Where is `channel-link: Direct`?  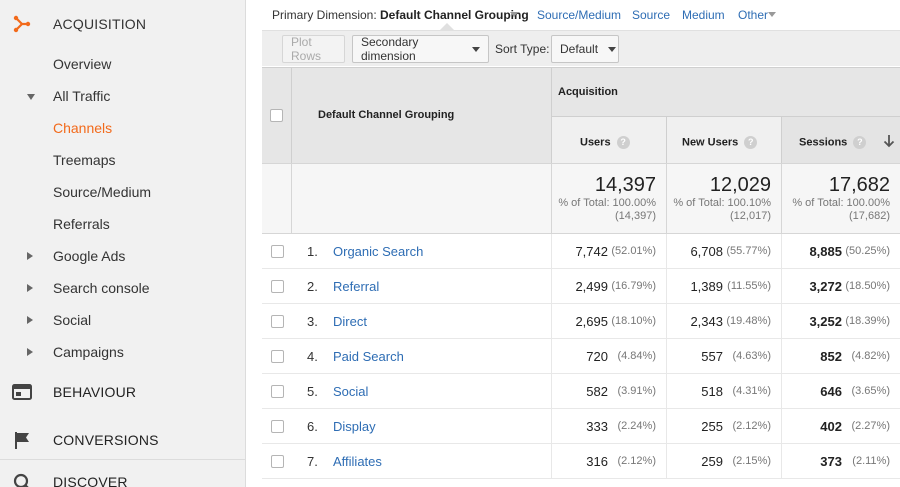
channel-link: Direct is located at coordinates (350, 321).